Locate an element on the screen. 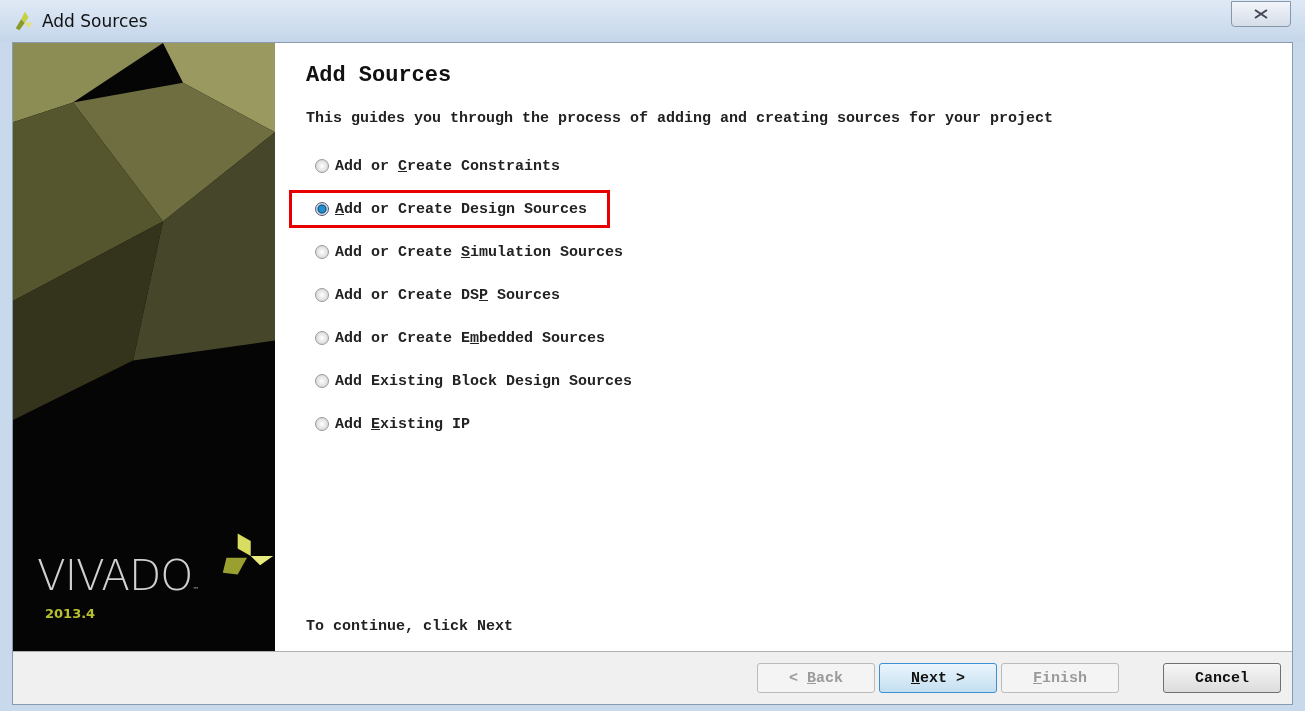  option-label: Add Existing Block Design Sources is located at coordinates (484, 381).